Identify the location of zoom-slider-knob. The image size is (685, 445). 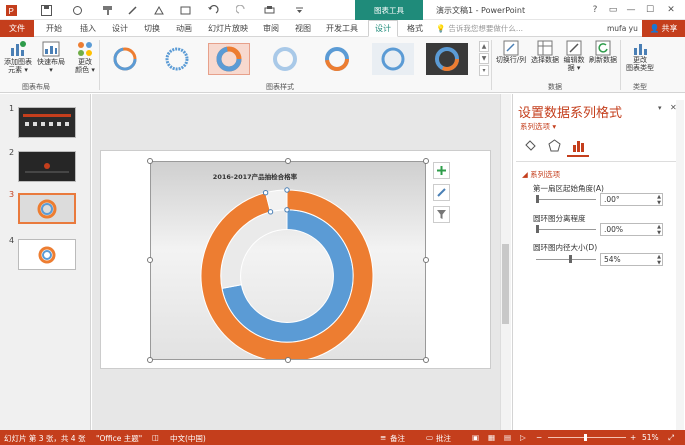
(585, 437).